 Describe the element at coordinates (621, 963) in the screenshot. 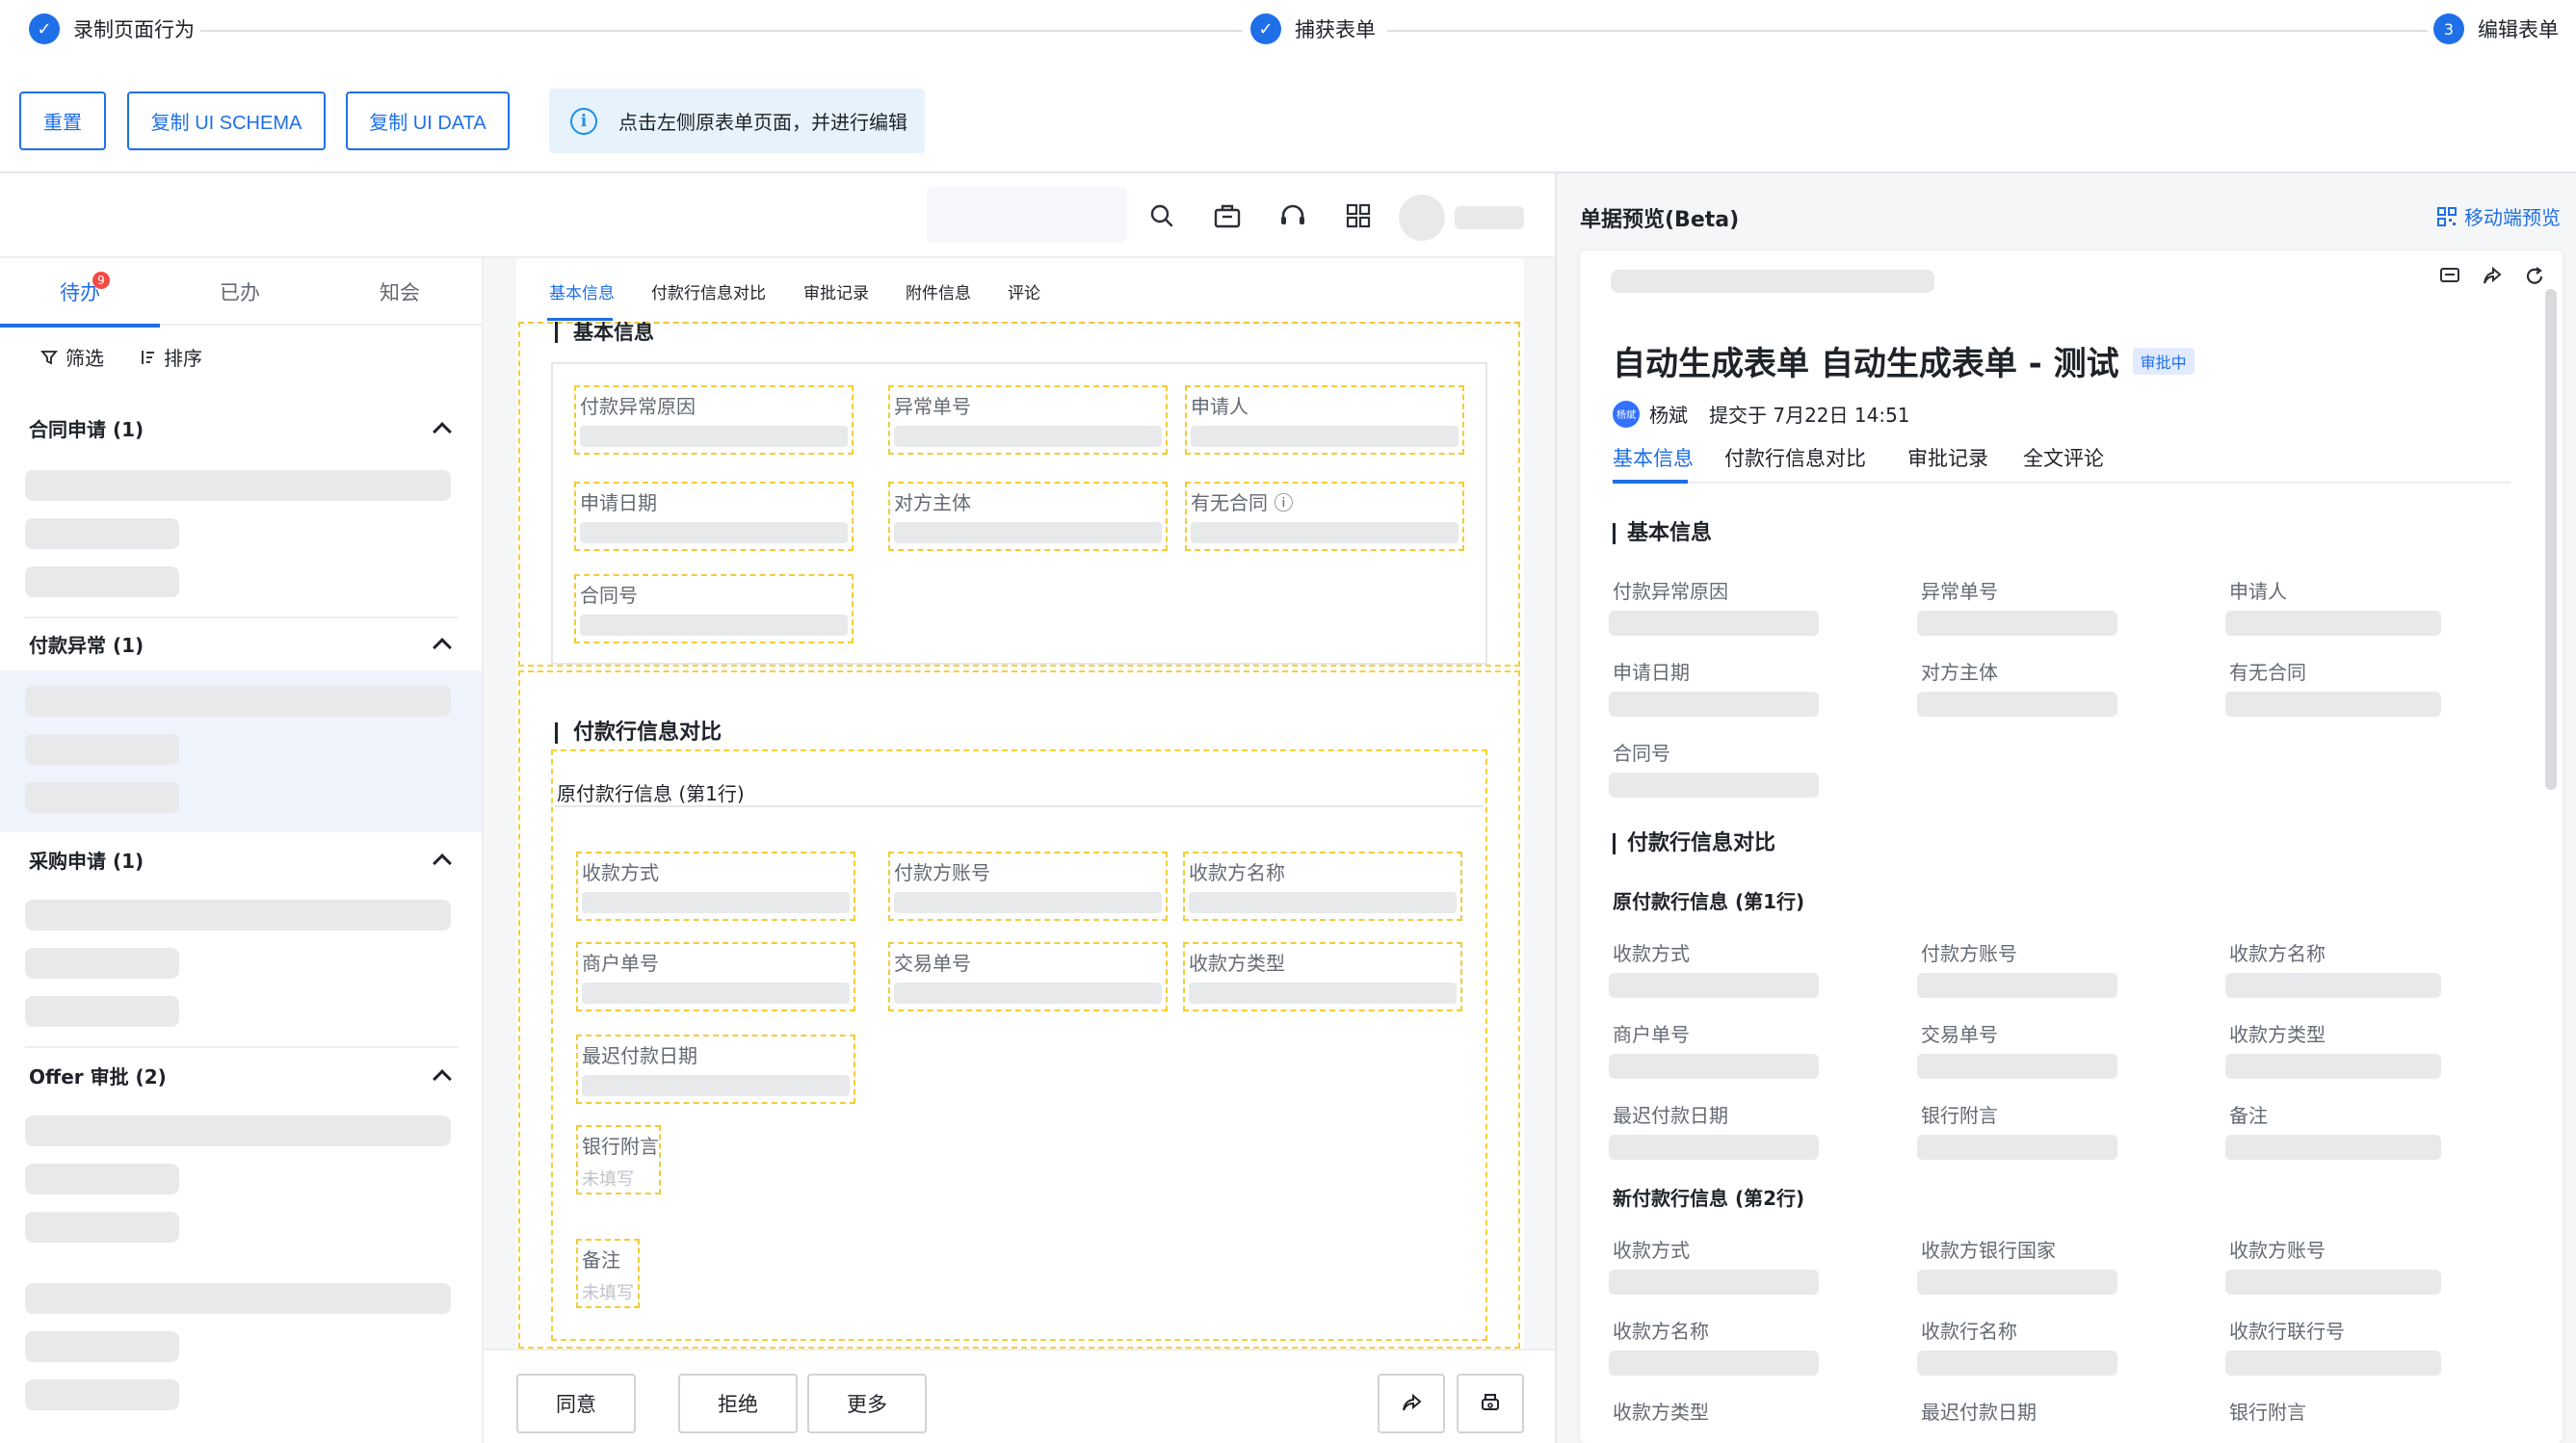

I see `field-label: 商户单号` at that location.